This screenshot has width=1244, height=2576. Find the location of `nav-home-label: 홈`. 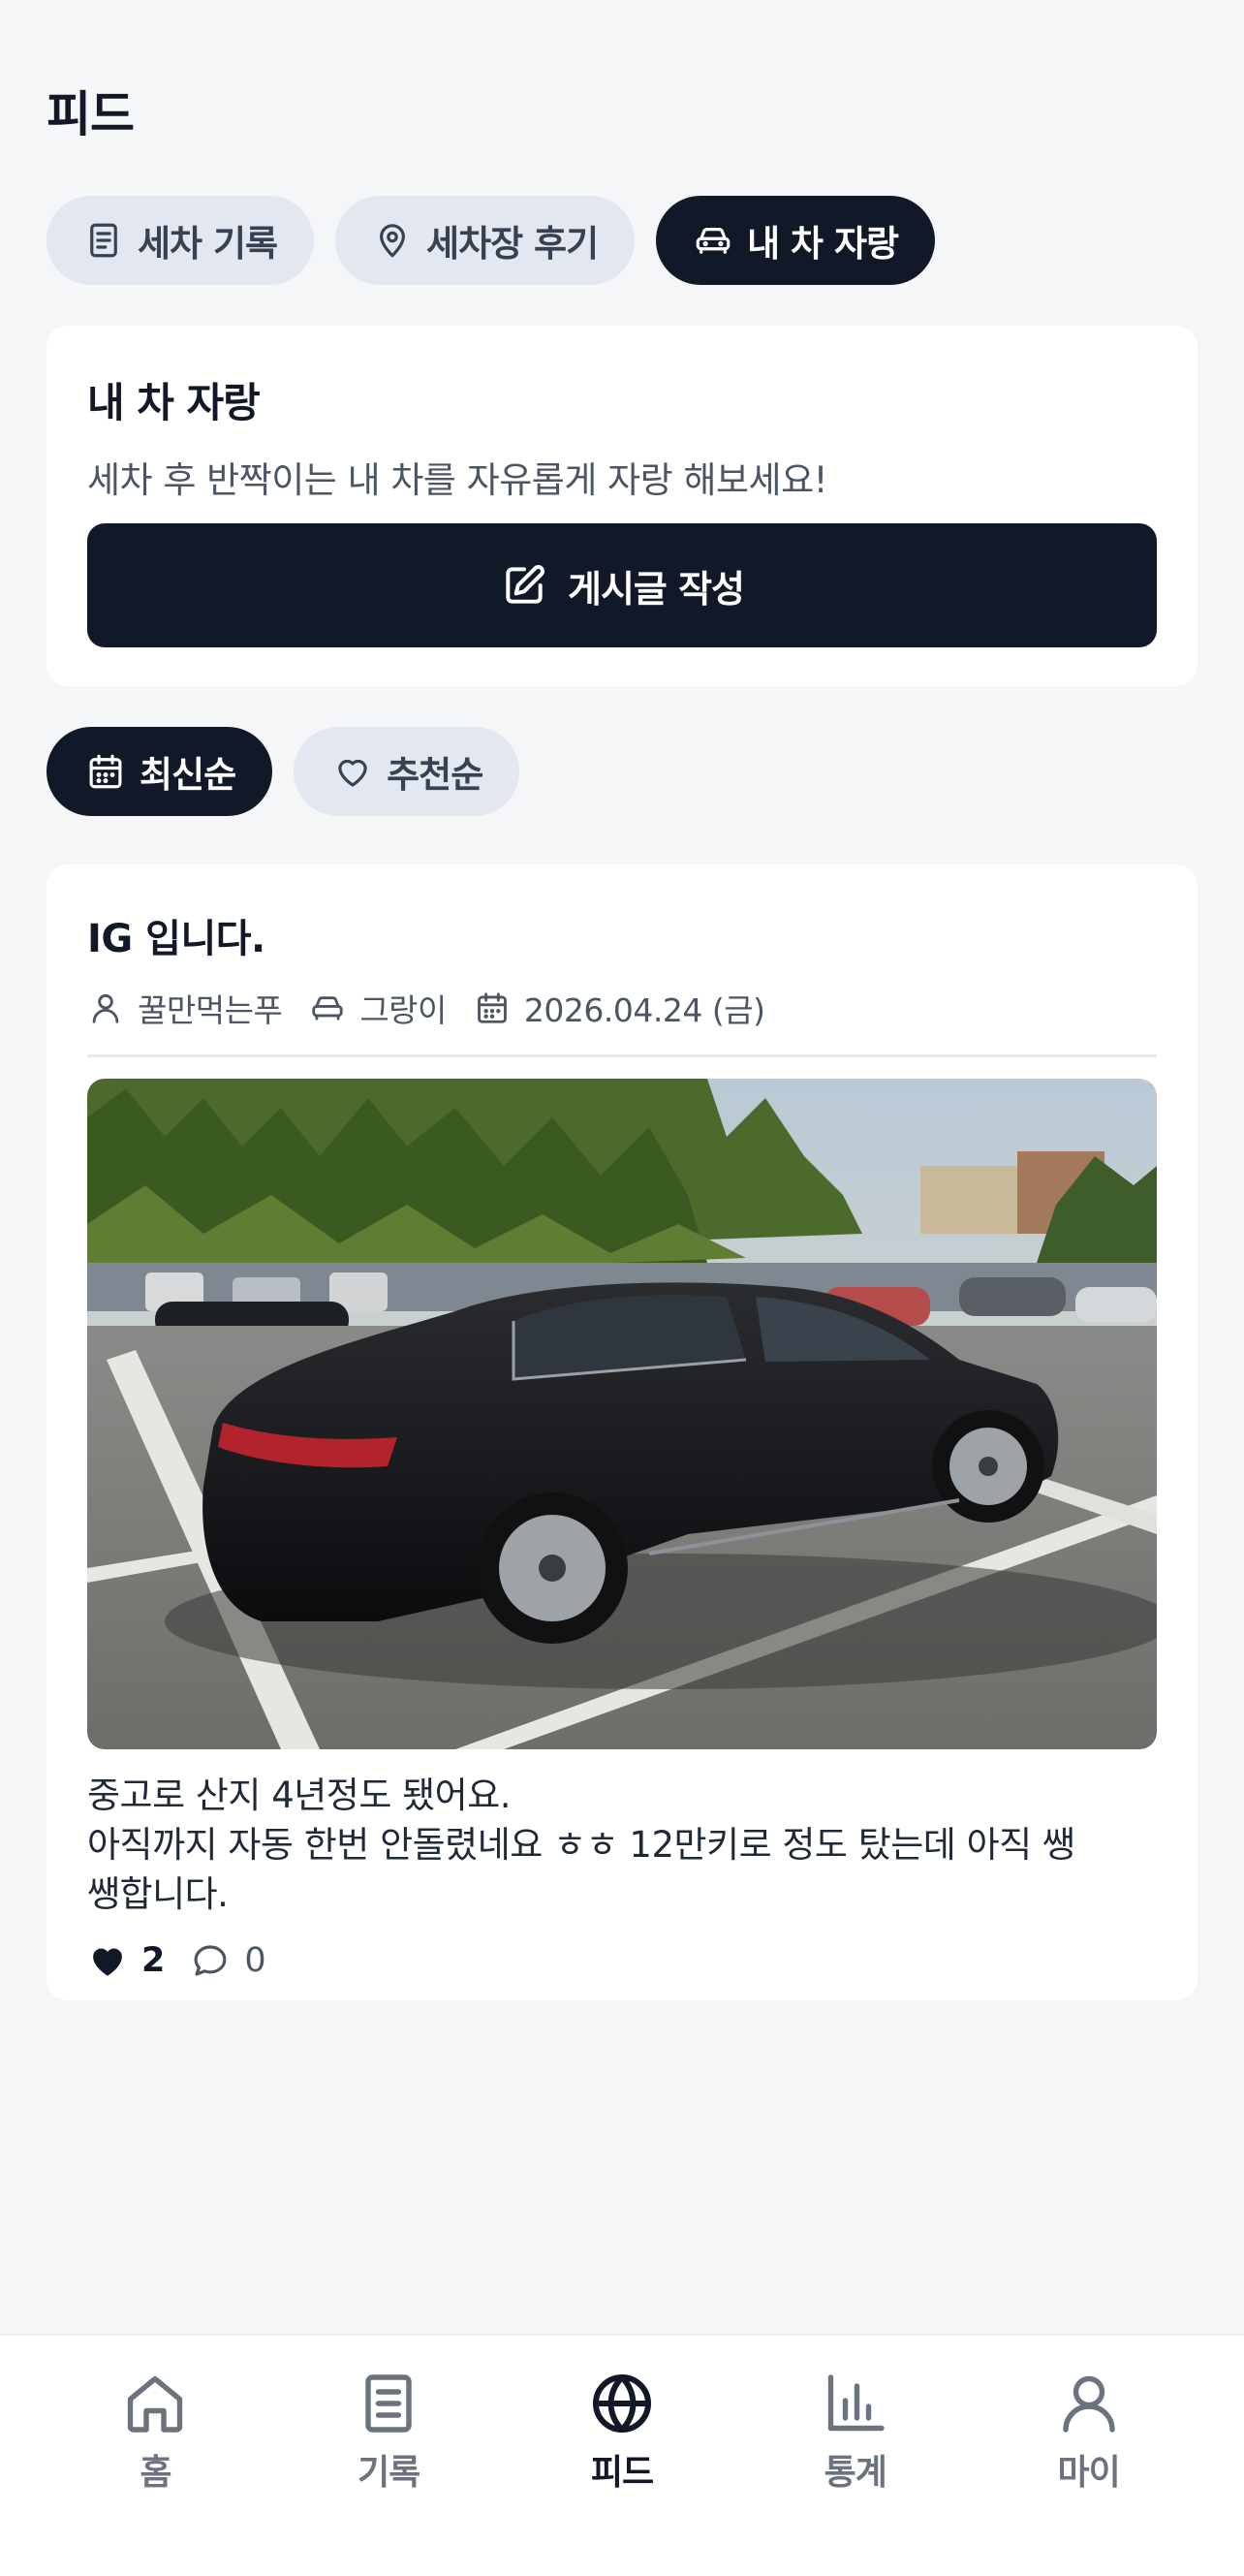

nav-home-label: 홈 is located at coordinates (155, 2473).